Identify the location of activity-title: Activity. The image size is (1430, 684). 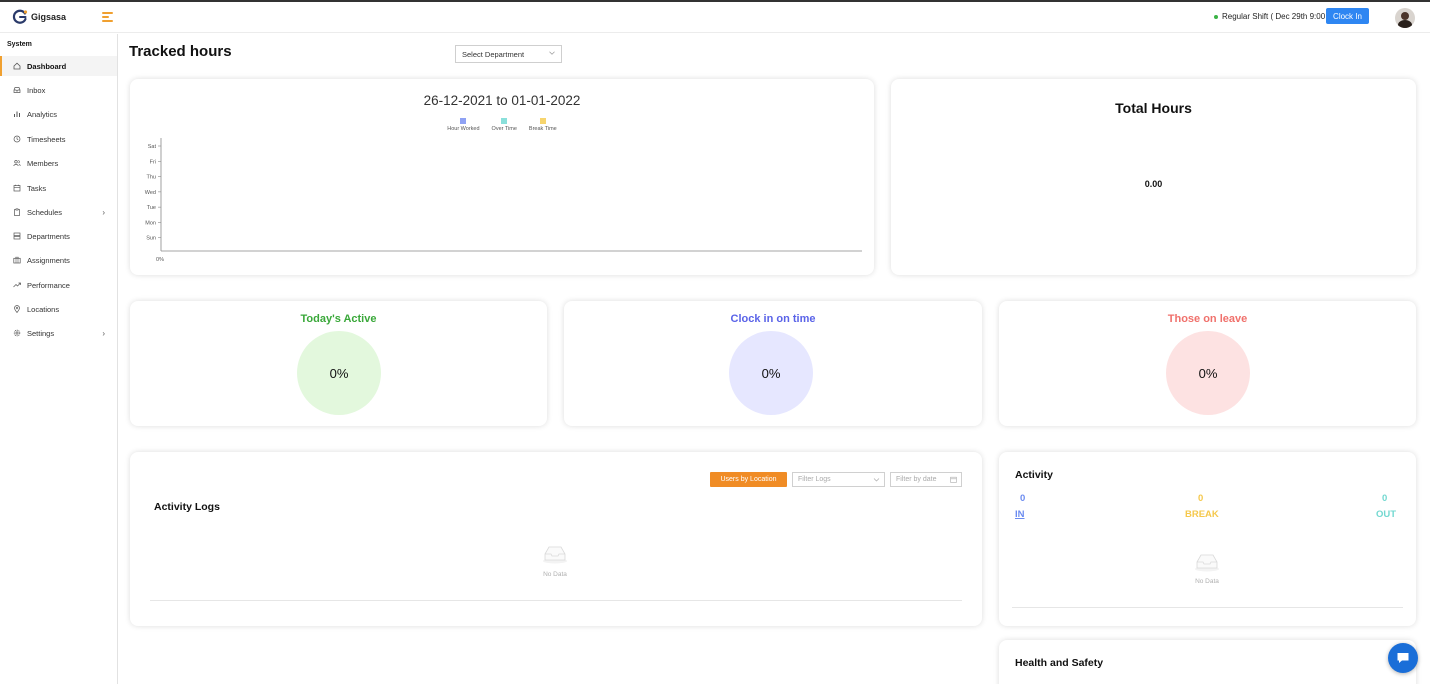
(1034, 475).